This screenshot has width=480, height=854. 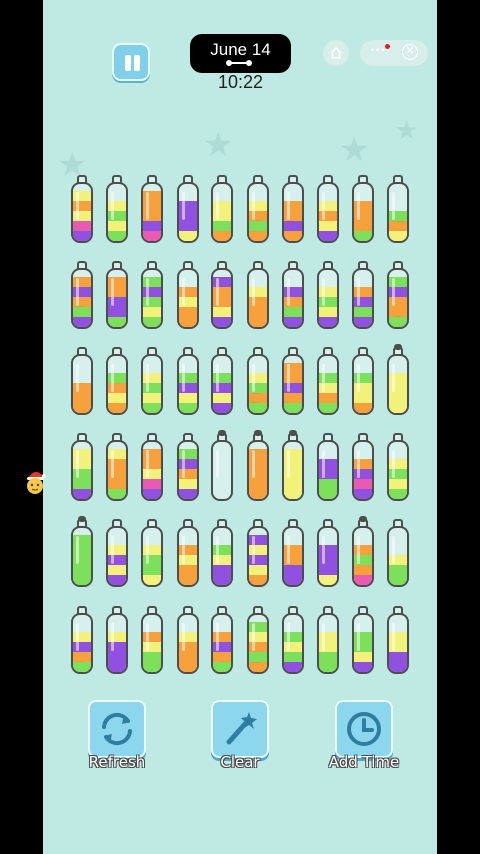 I want to click on clear-button: Clear, so click(x=240, y=736).